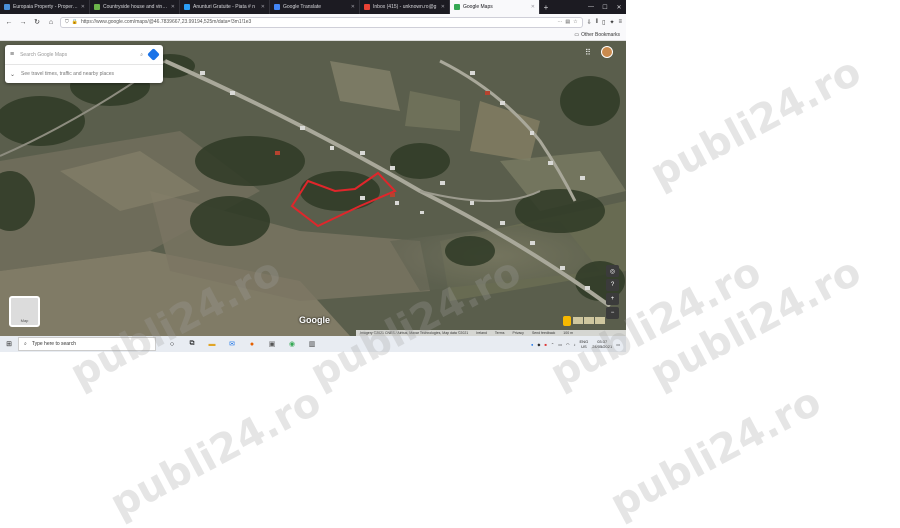  I want to click on date-text: 24/05/2021, so click(602, 346).